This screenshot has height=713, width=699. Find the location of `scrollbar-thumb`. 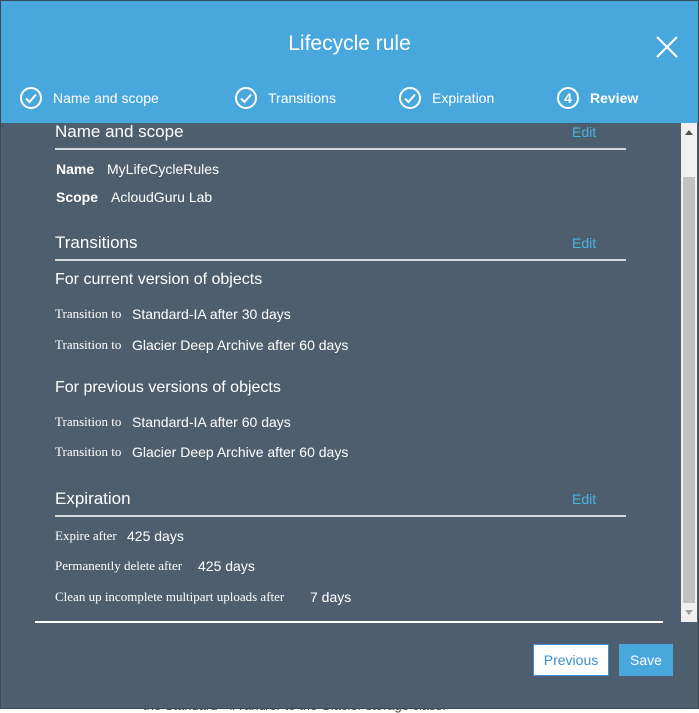

scrollbar-thumb is located at coordinates (689, 390).